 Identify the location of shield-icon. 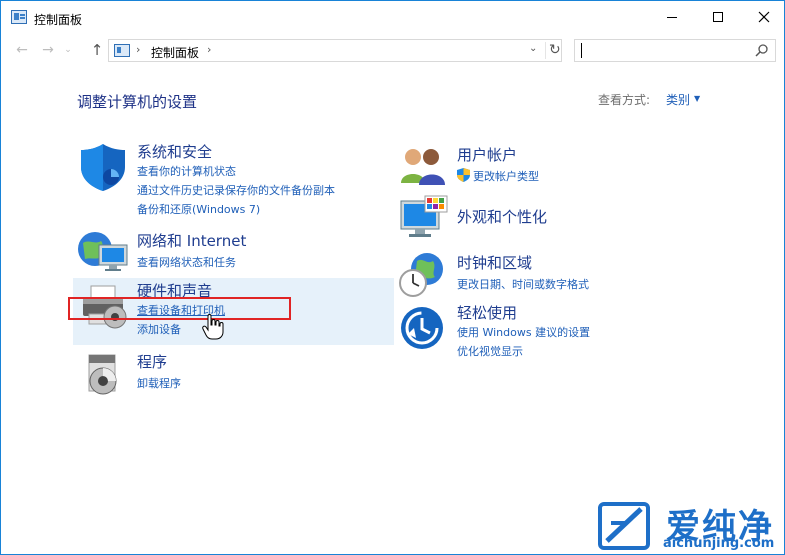
(103, 167).